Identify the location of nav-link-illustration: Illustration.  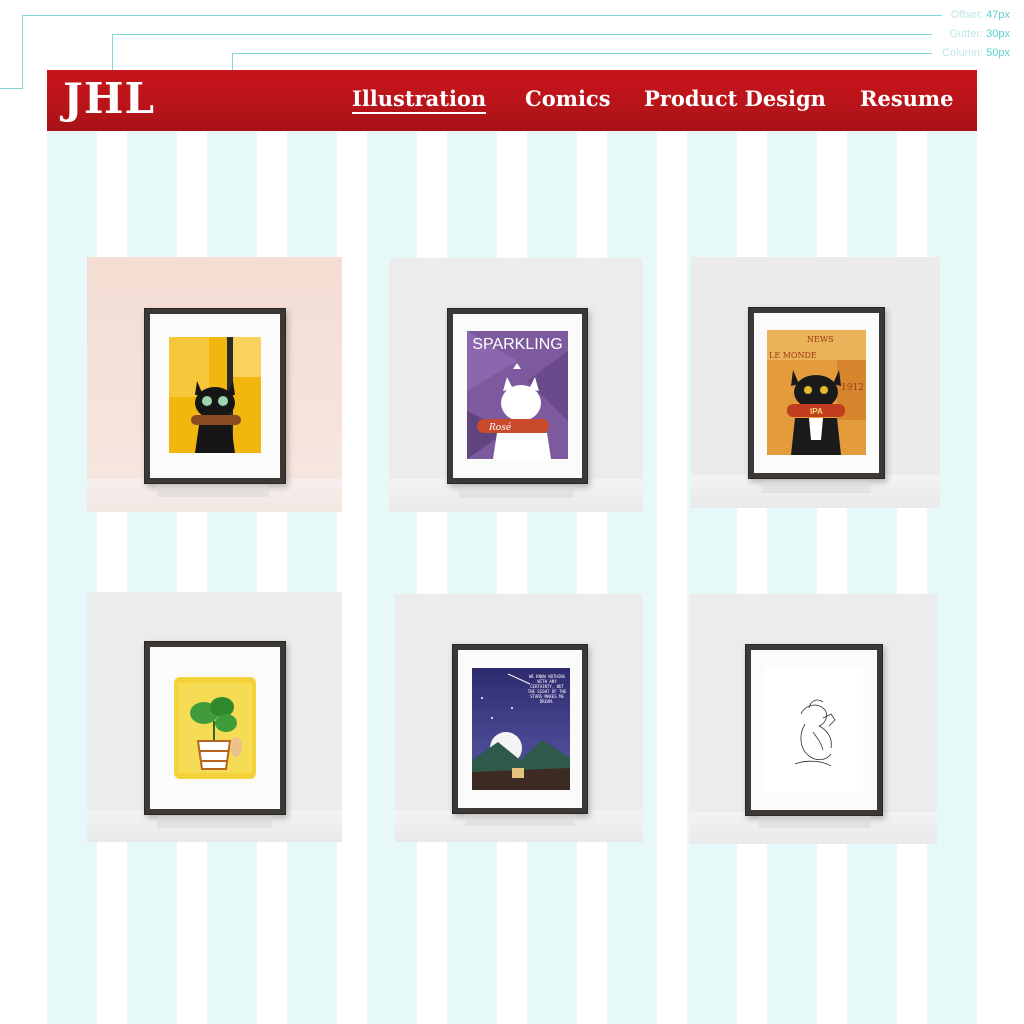
(419, 100).